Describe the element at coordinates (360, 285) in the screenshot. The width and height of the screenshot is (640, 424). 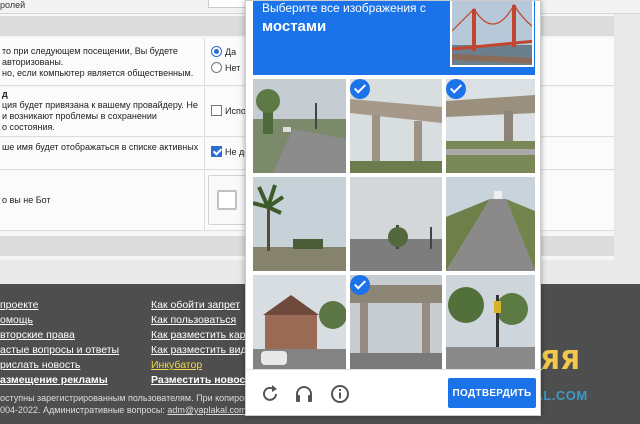
I see `tile-8-selected-check-icon` at that location.